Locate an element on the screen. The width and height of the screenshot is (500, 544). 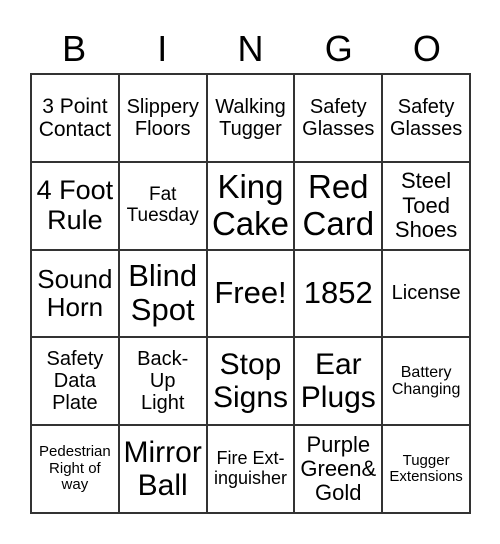
header-letter: B is located at coordinates (74, 48).